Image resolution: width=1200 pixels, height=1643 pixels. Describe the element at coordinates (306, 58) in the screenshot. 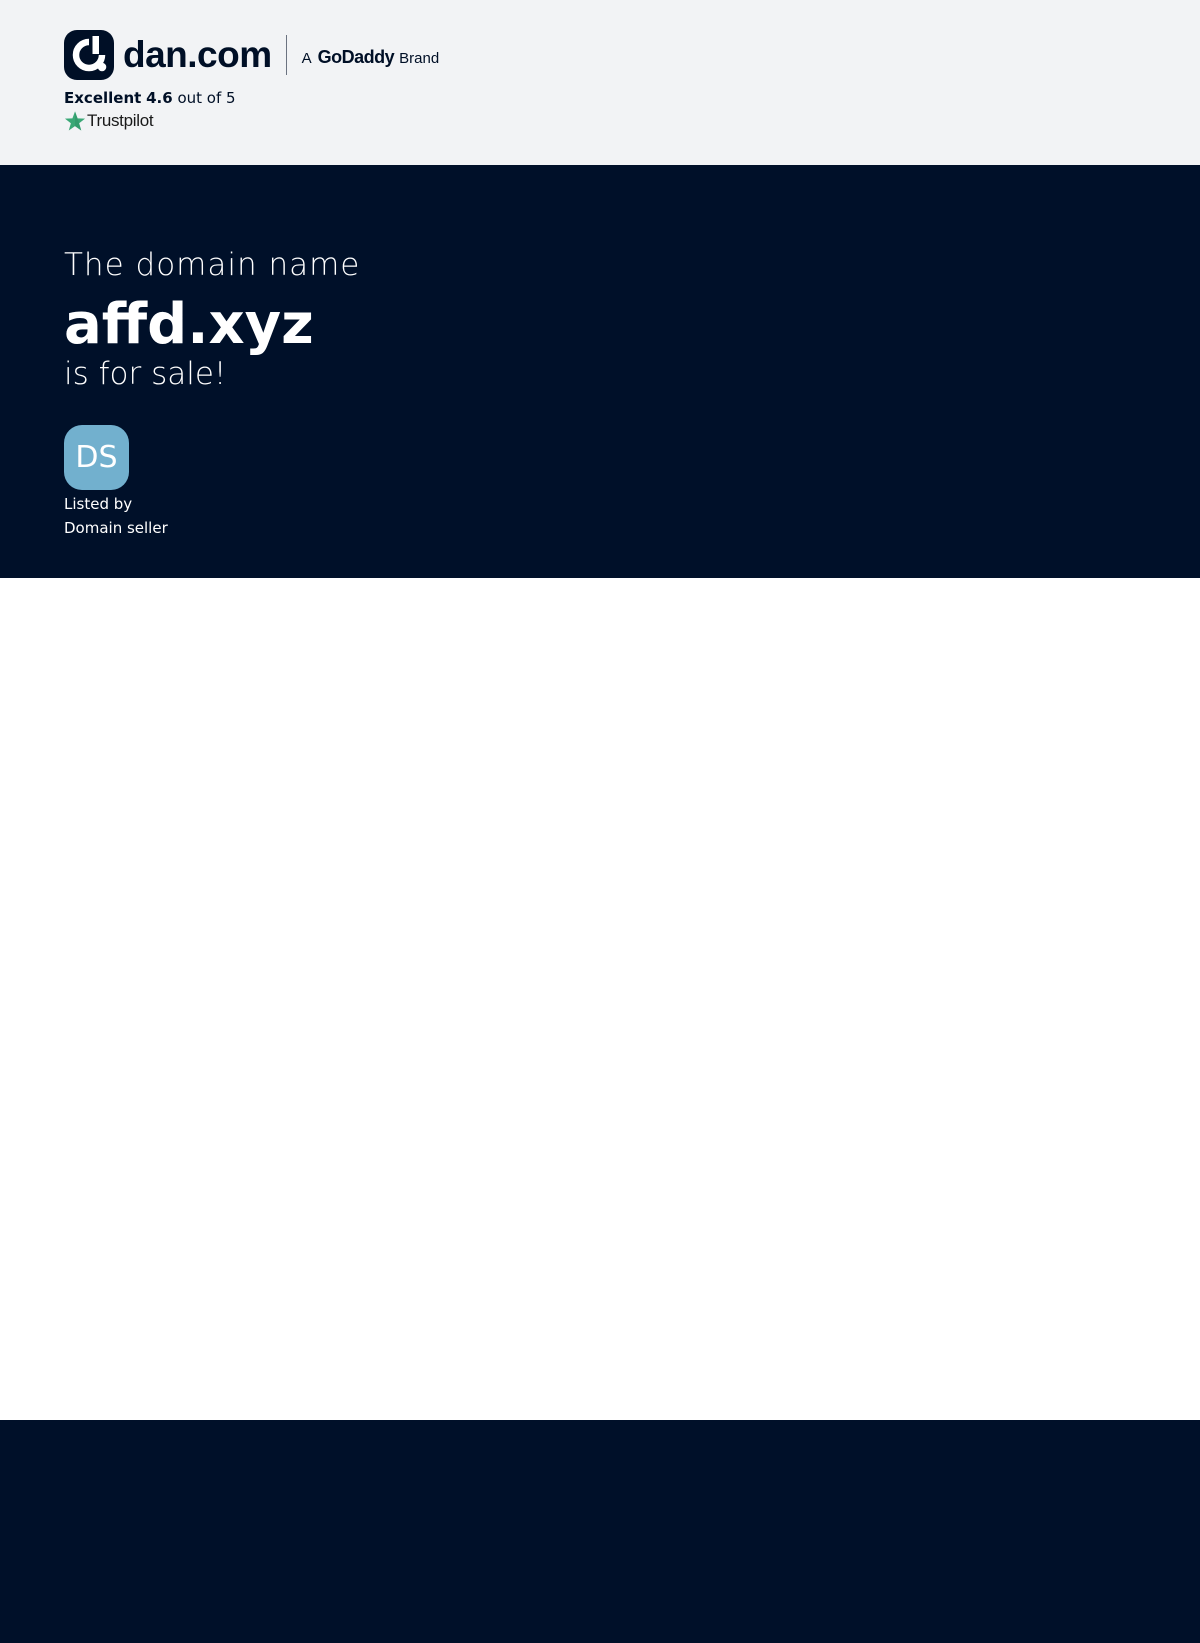

I see `brand-prefix: A` at that location.